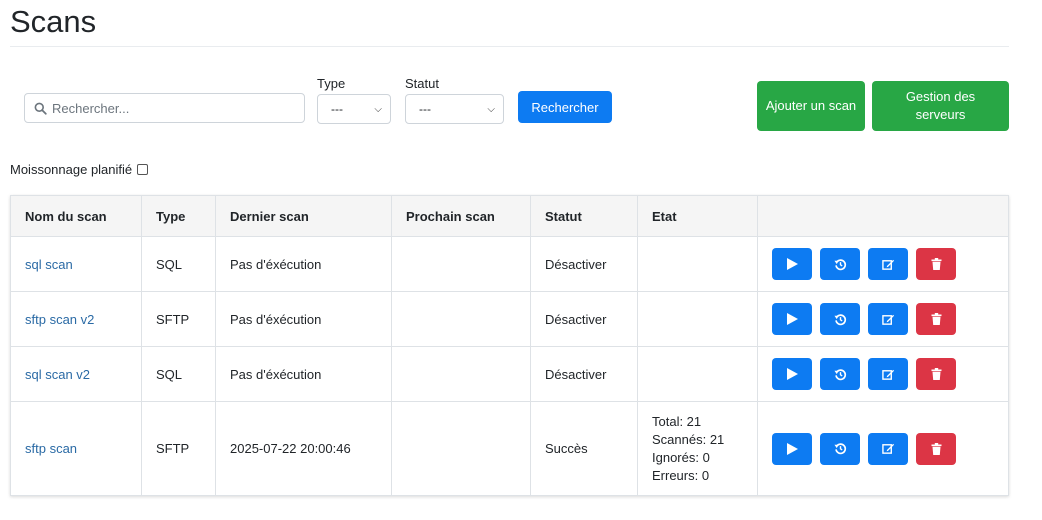 The height and width of the screenshot is (520, 1042). What do you see at coordinates (940, 106) in the screenshot?
I see `manage-servers-button: Gestion des serveurs` at bounding box center [940, 106].